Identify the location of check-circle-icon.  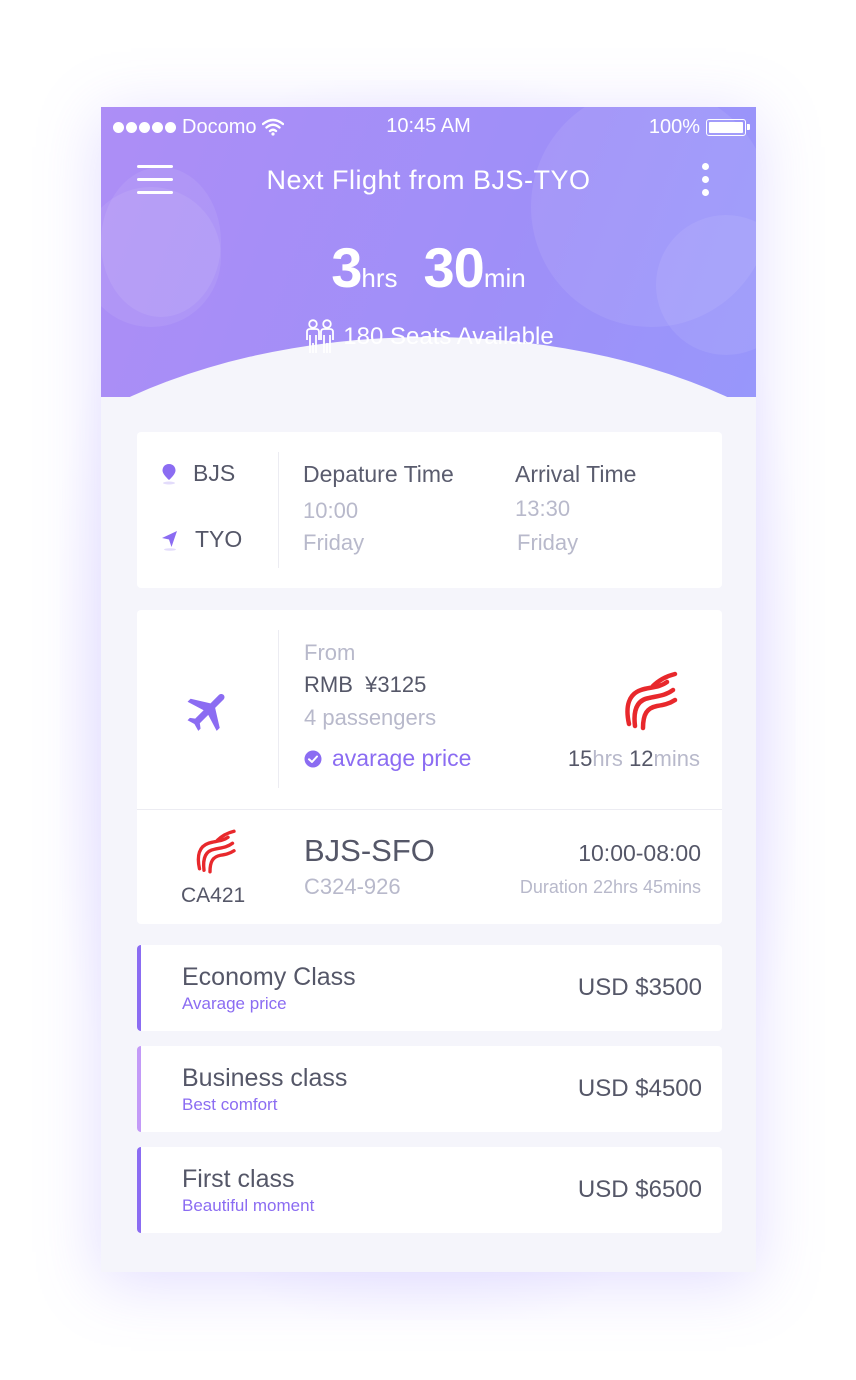
(313, 758).